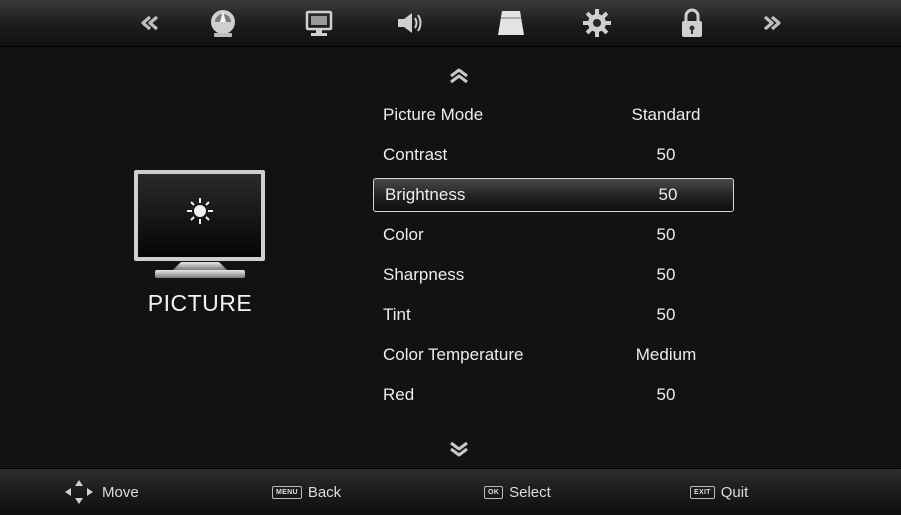 The height and width of the screenshot is (515, 901). Describe the element at coordinates (453, 354) in the screenshot. I see `menu-row-label: Color Temperature` at that location.